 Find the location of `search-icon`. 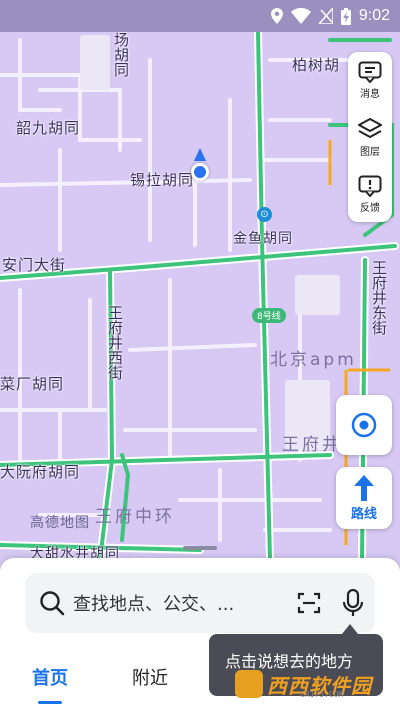

search-icon is located at coordinates (52, 603).